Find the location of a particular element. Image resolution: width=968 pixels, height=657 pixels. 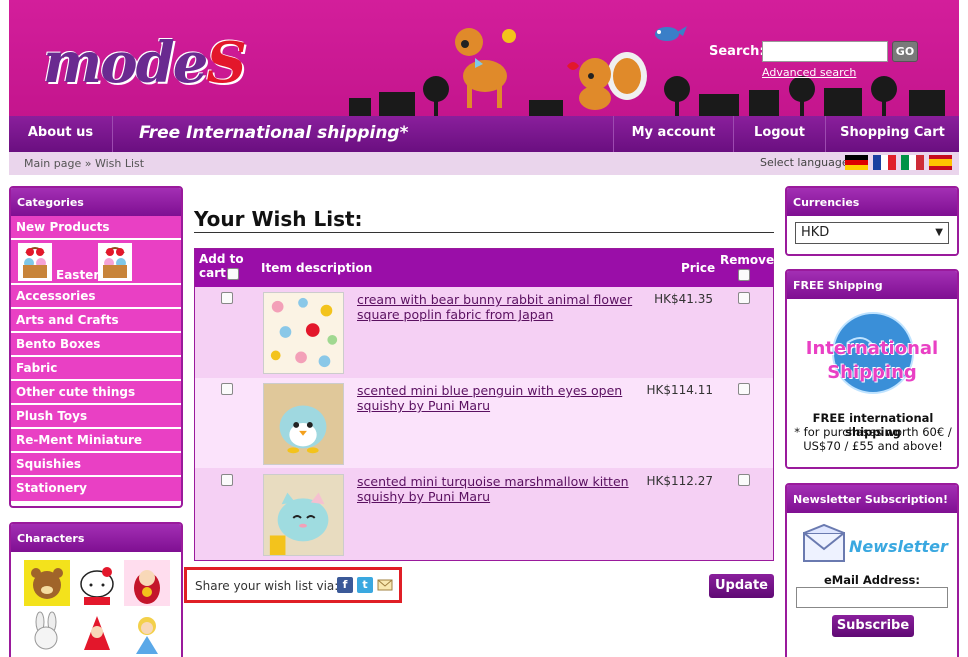

category-squishies: Squishies is located at coordinates (96, 465).